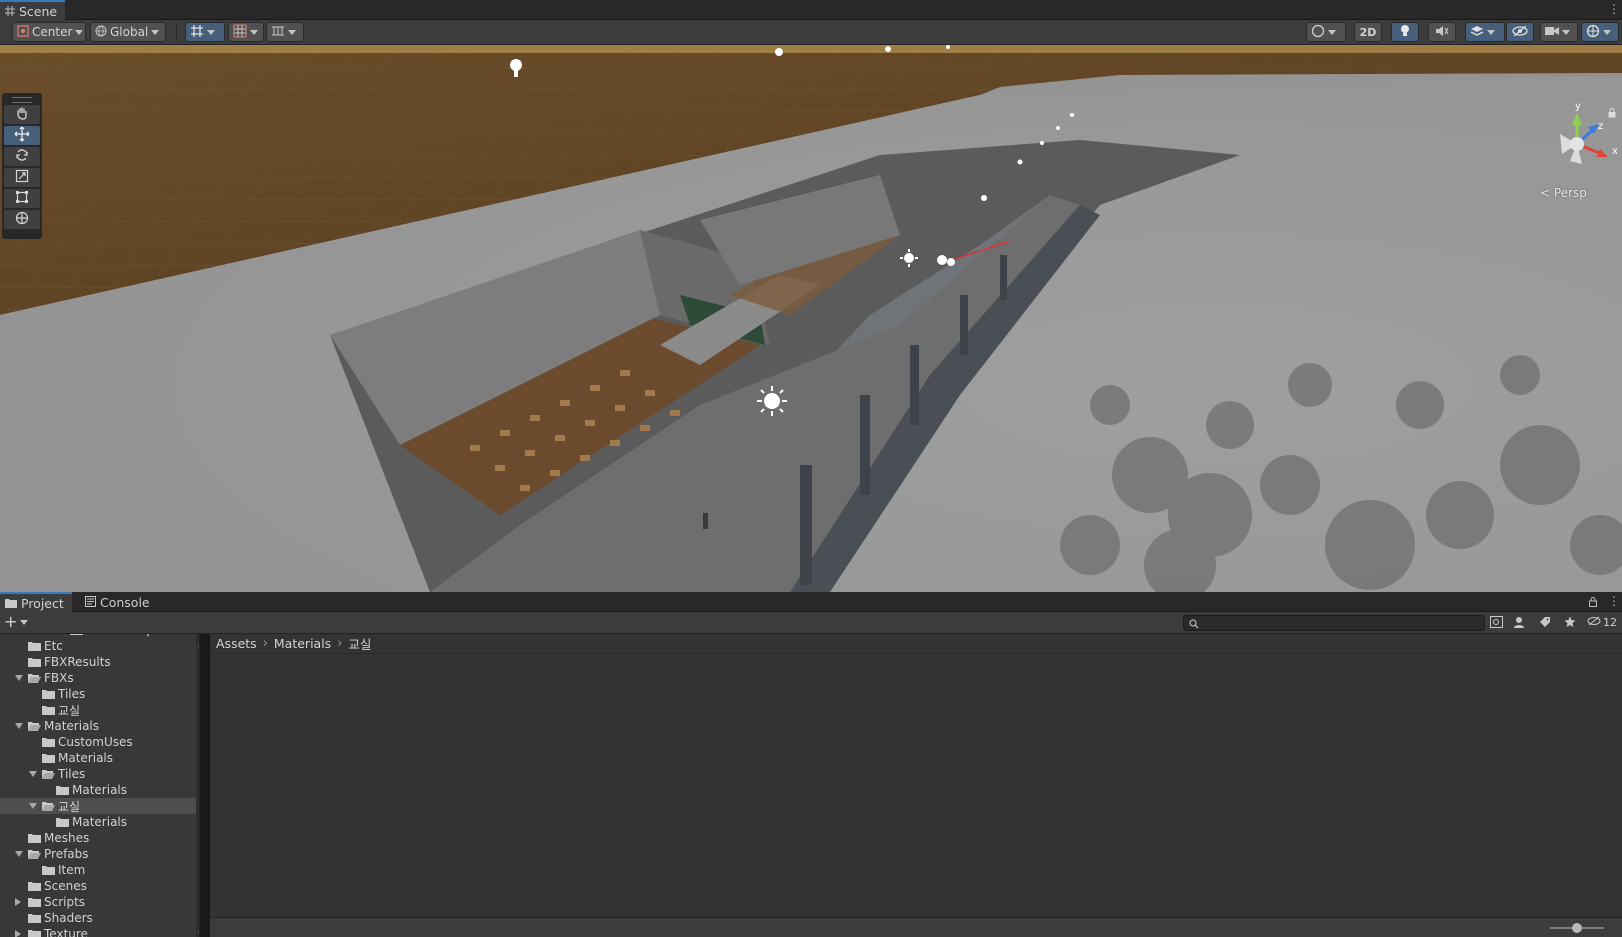  I want to click on breadcrumb-assets: Assets, so click(236, 643).